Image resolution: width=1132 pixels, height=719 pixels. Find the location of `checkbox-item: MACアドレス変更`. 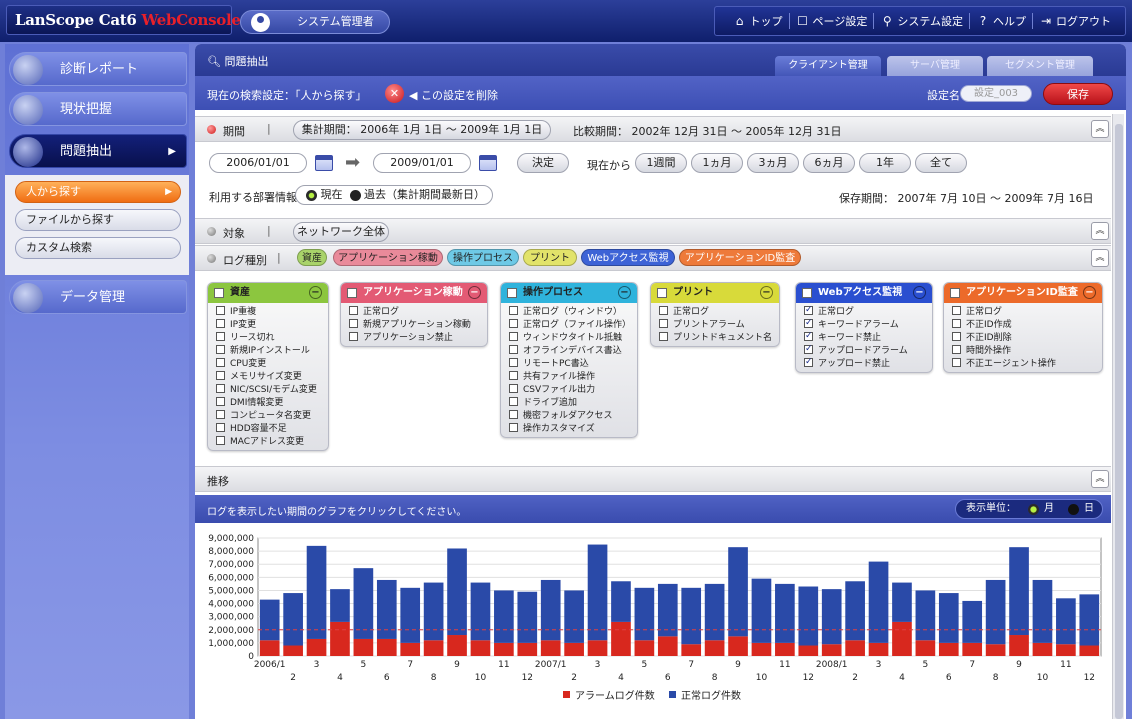

checkbox-item: MACアドレス変更 is located at coordinates (272, 442).